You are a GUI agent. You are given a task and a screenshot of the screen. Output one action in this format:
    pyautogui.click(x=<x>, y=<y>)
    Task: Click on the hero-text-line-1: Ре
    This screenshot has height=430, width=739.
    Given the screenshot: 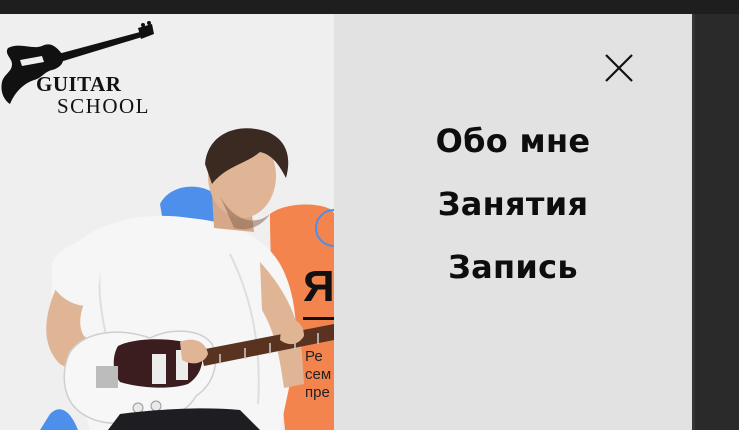 What is the action you would take?
    pyautogui.click(x=314, y=356)
    